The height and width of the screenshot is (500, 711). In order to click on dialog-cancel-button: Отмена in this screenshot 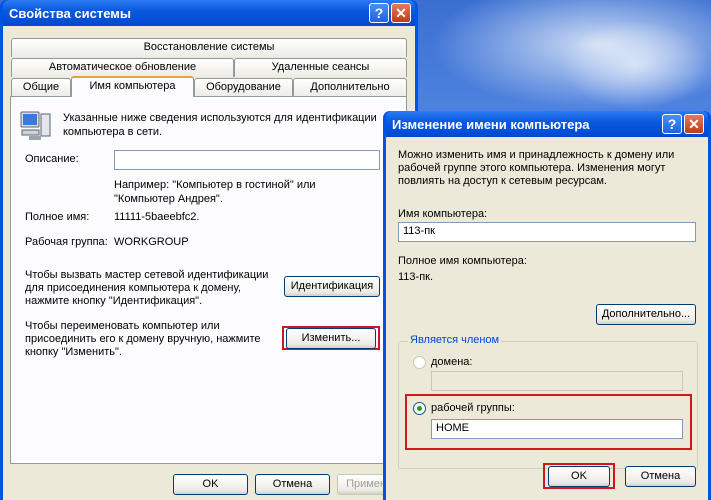, I will do `click(660, 476)`.